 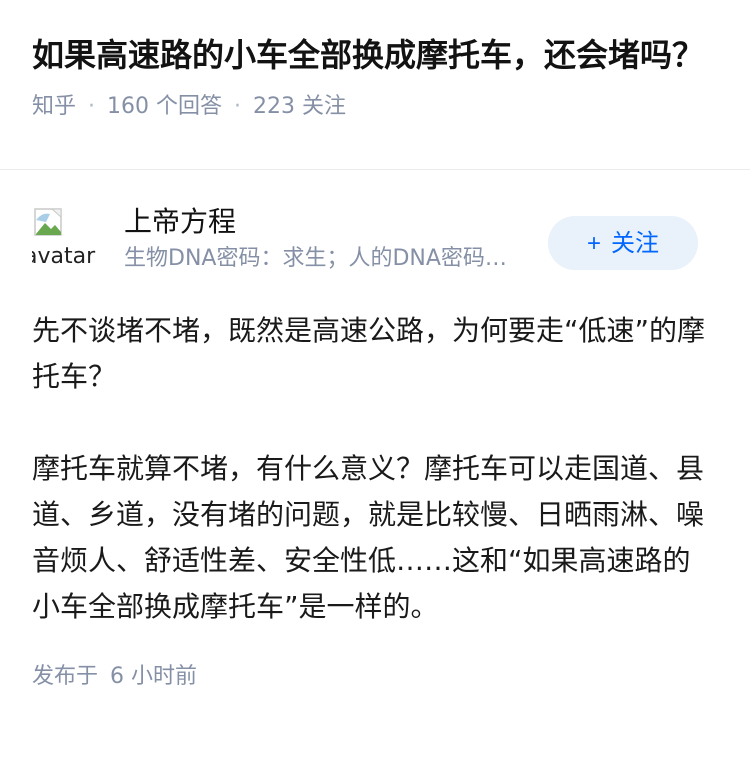 I want to click on author-name: 上帝方程, so click(x=180, y=222).